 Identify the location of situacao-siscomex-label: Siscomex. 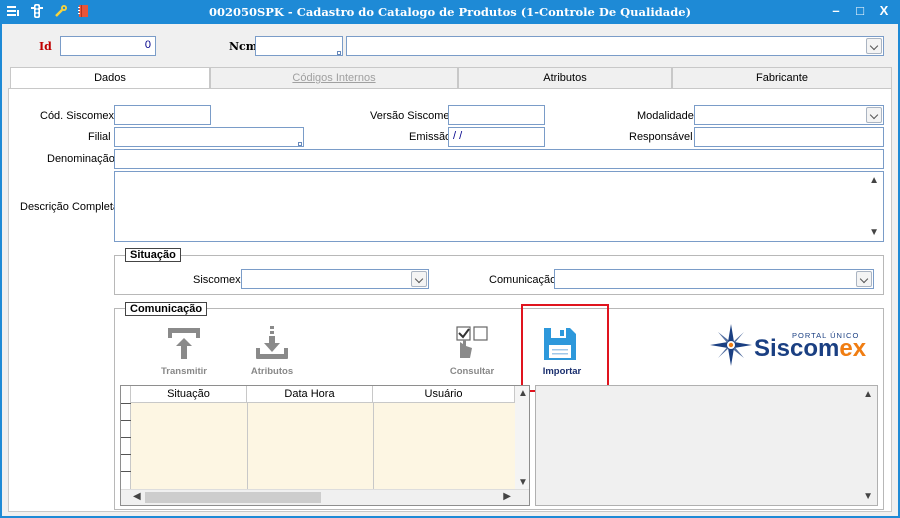
(217, 280).